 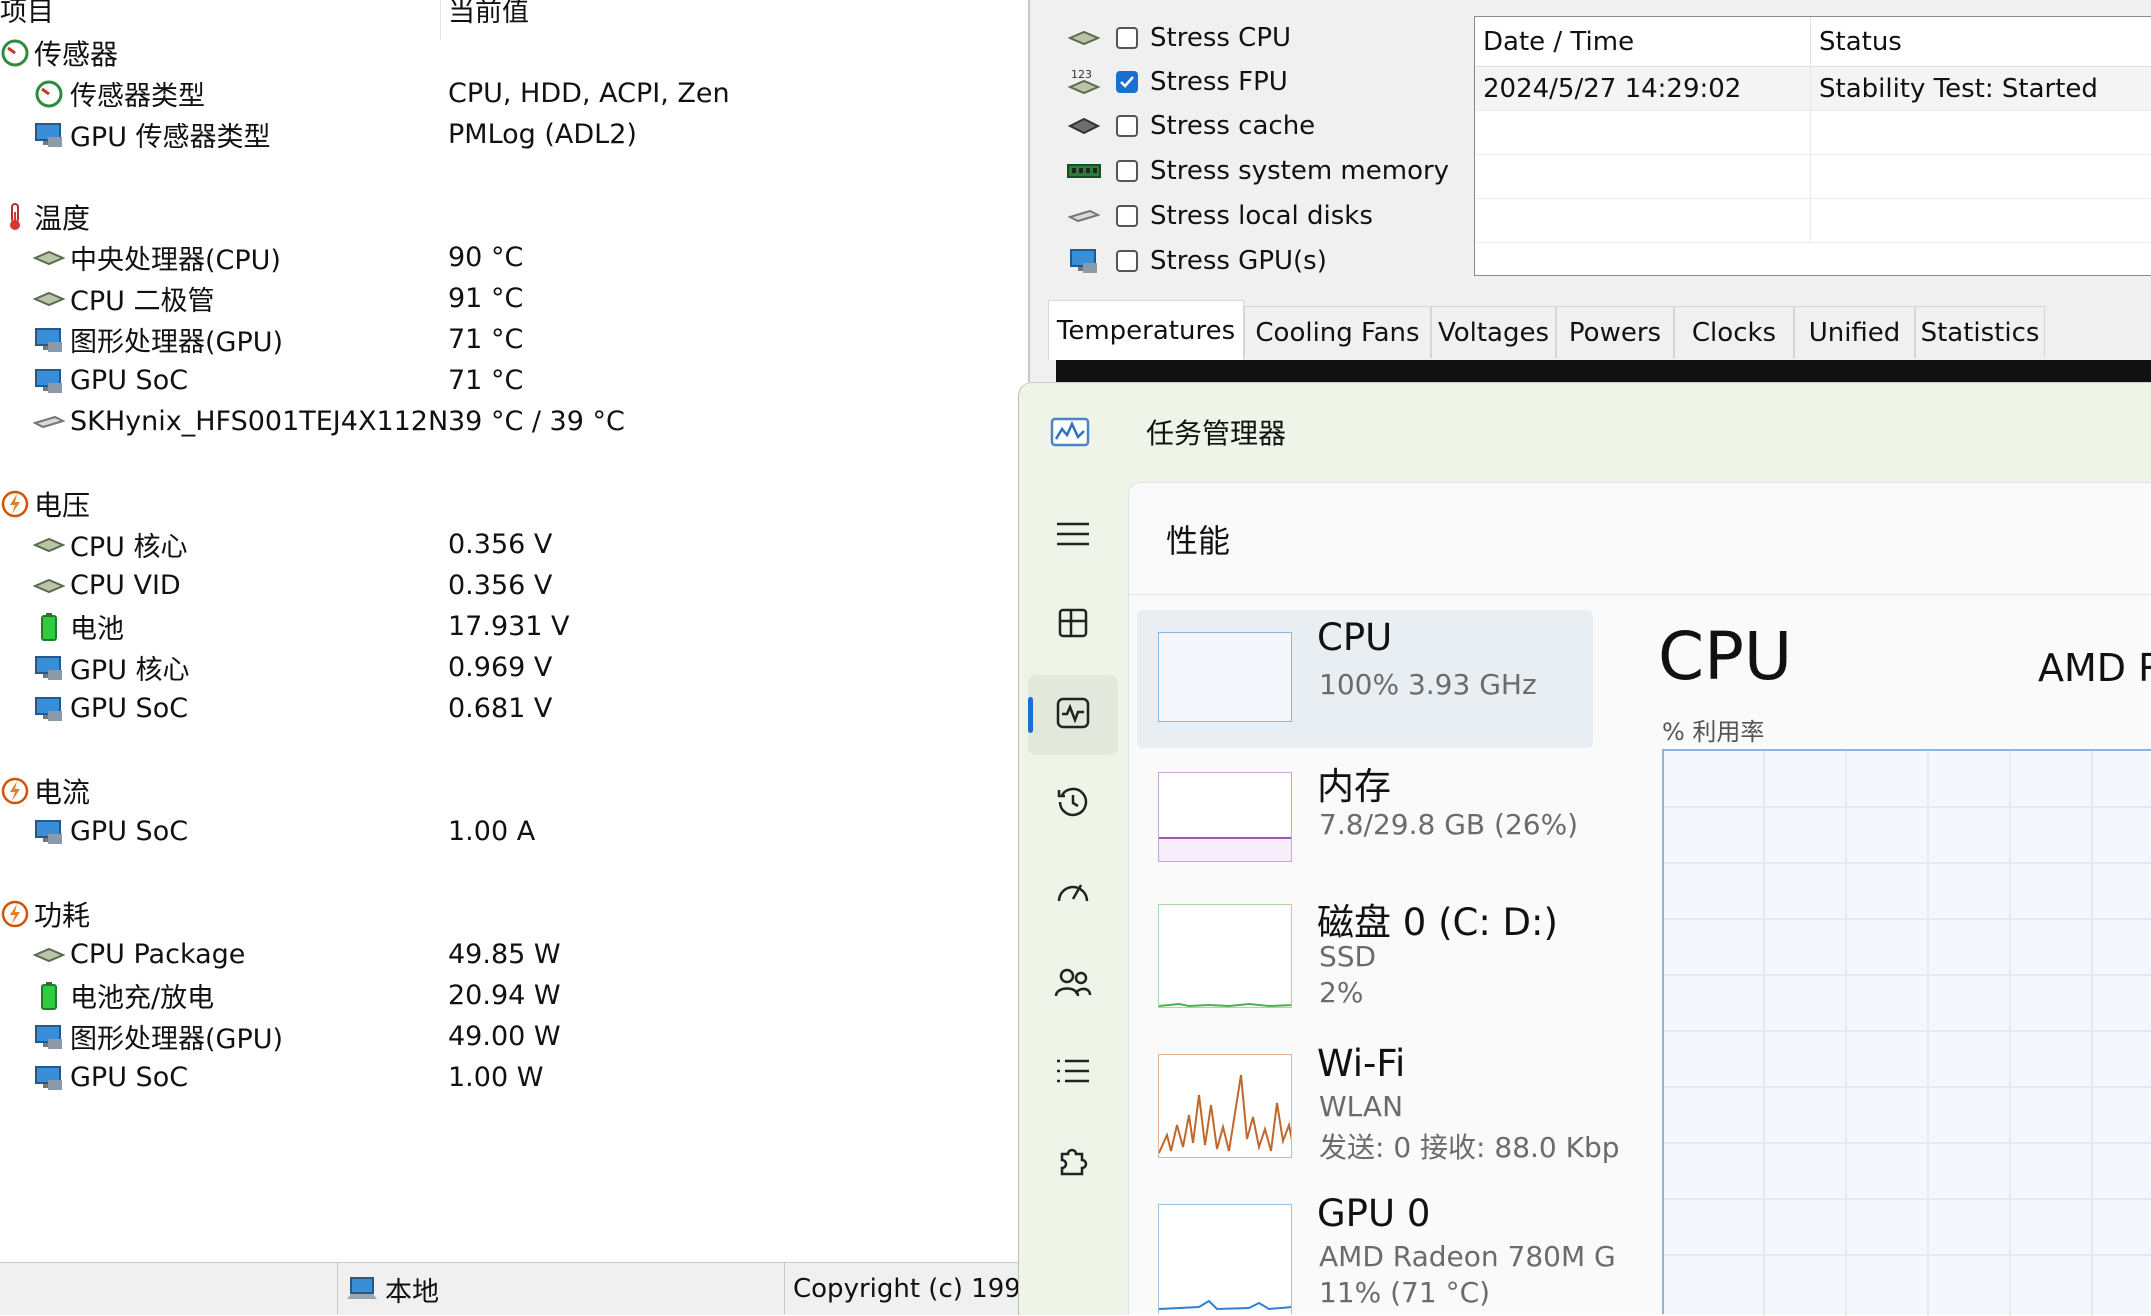 I want to click on nav-selected-indicator, so click(x=1030, y=715).